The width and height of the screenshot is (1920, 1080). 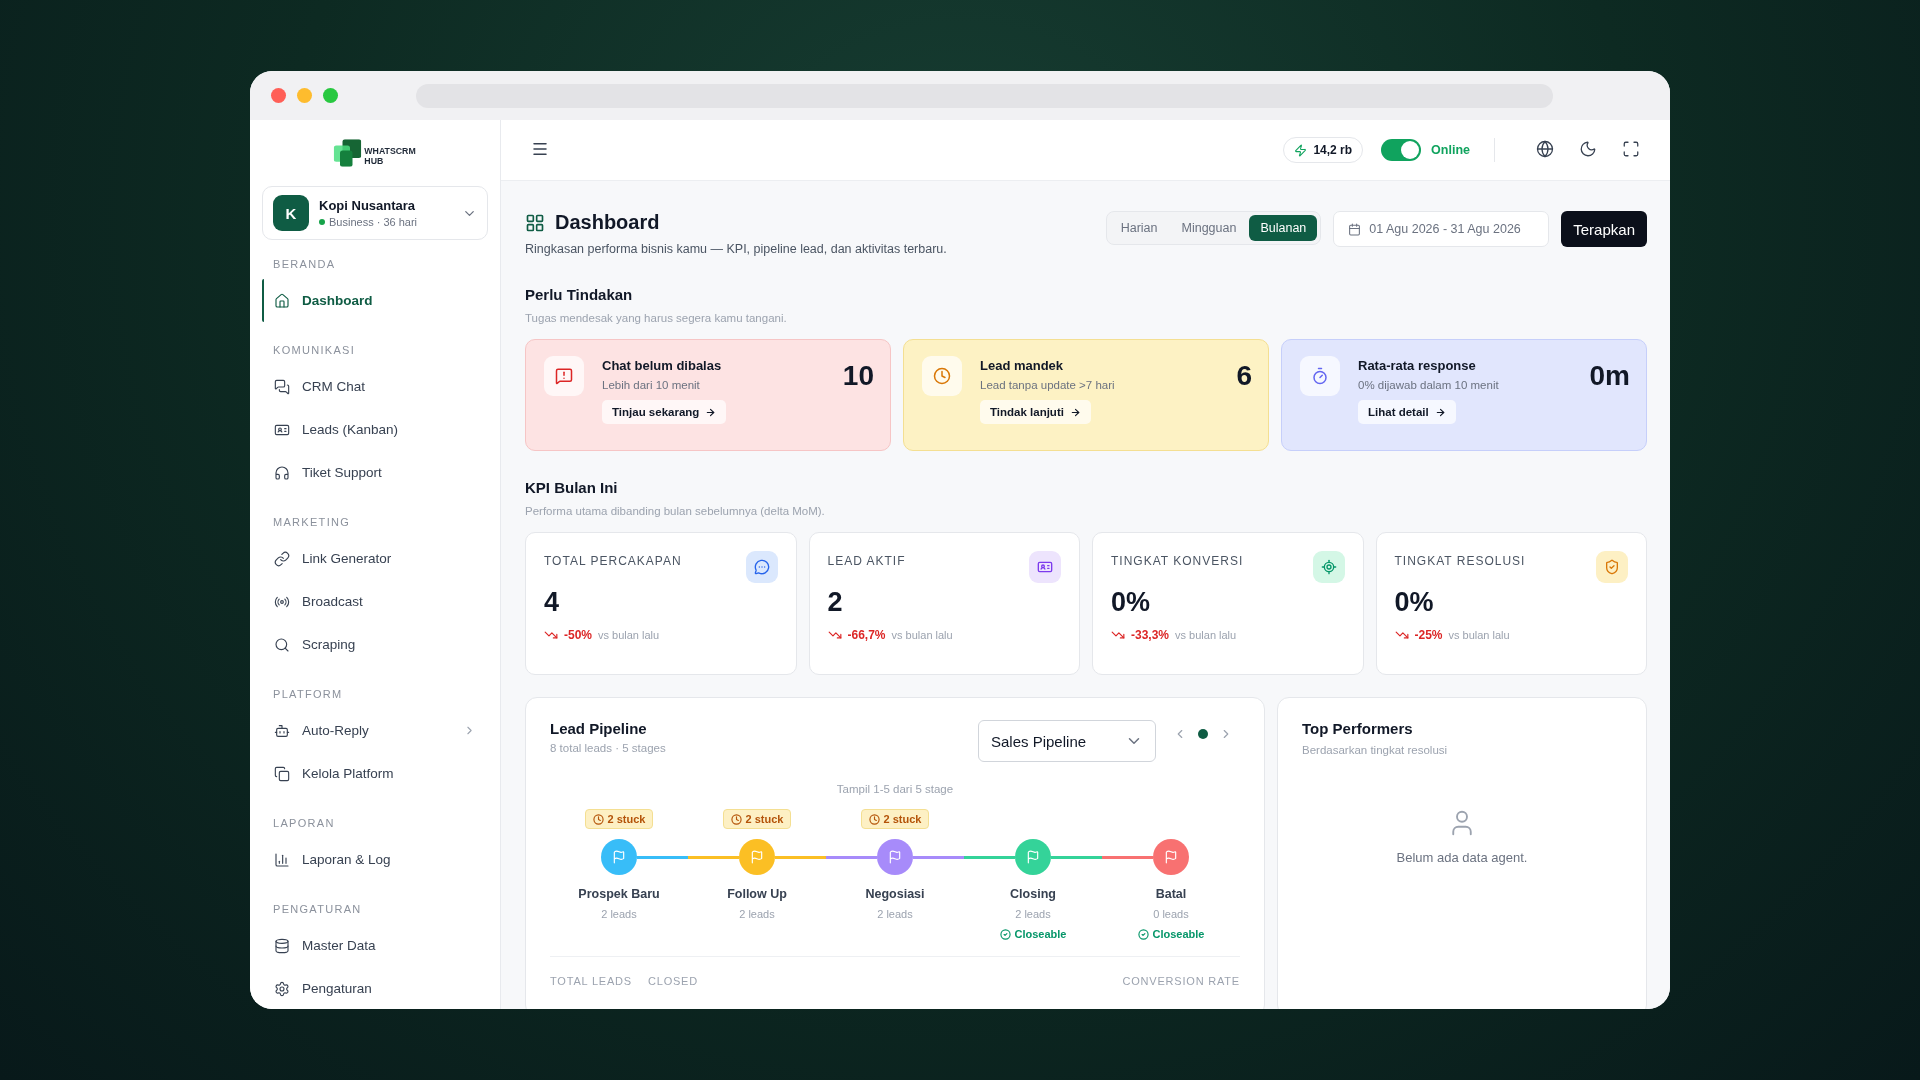 What do you see at coordinates (375, 472) in the screenshot?
I see `nav-item: Tiket Support` at bounding box center [375, 472].